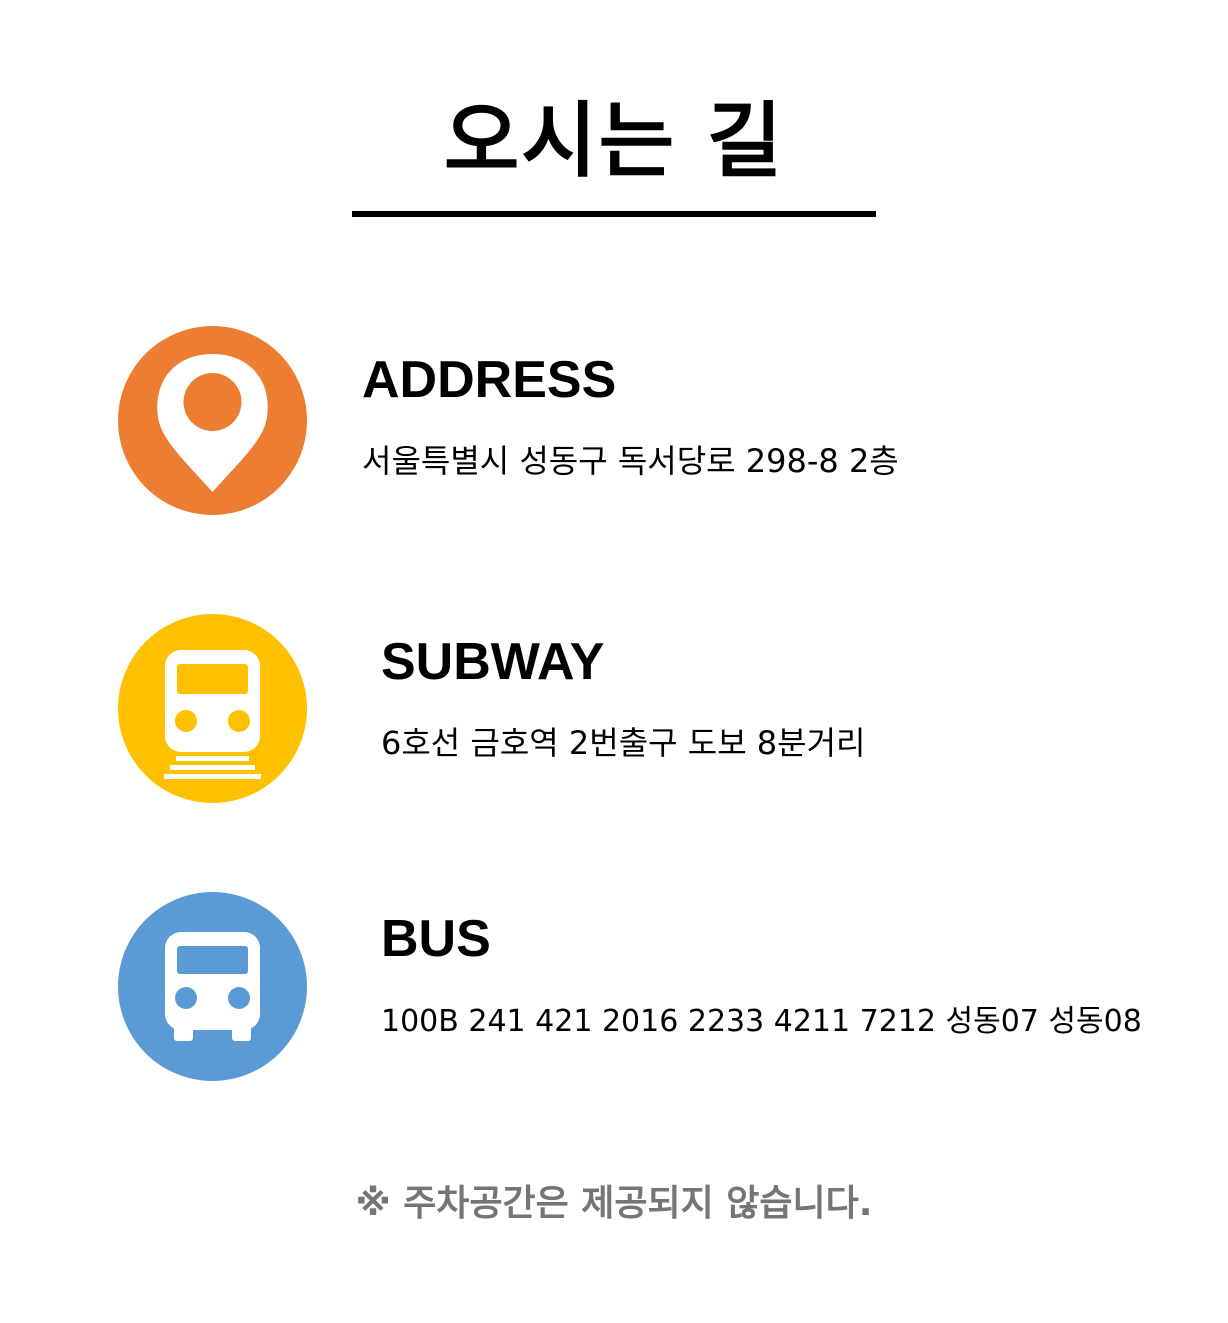 The height and width of the screenshot is (1323, 1228). What do you see at coordinates (436, 939) in the screenshot?
I see `bus-heading: BUS` at bounding box center [436, 939].